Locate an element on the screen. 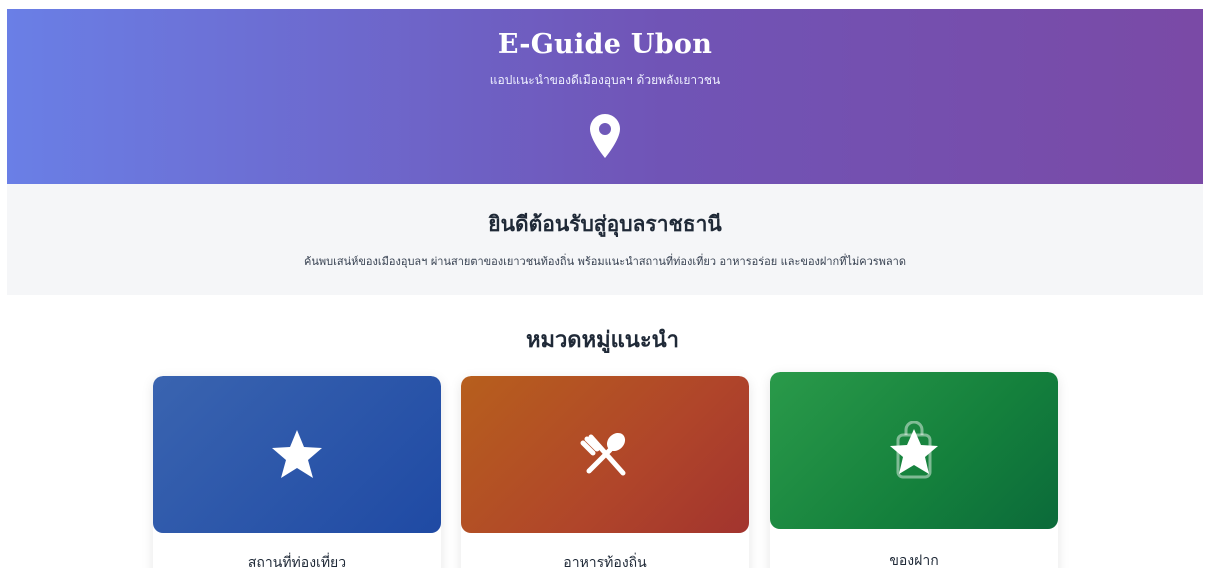 This screenshot has height=568, width=1205. gift-bag-star-icon is located at coordinates (914, 449).